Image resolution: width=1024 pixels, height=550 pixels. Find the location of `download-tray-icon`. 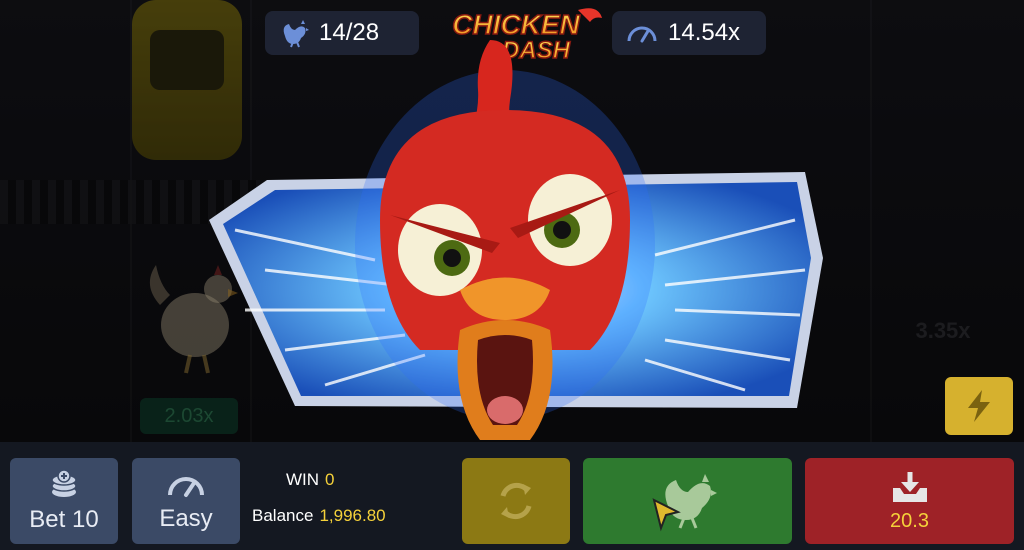

download-tray-icon is located at coordinates (909, 486).